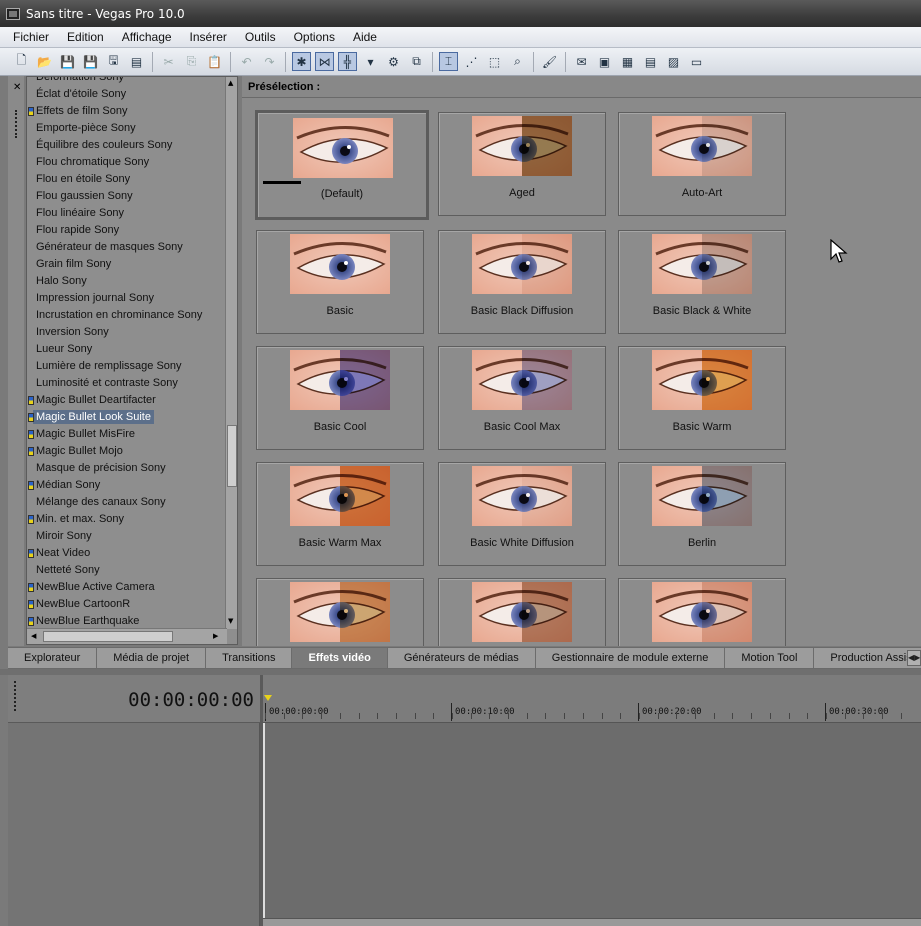  What do you see at coordinates (127, 281) in the screenshot?
I see `effect-list-item: Halo Sony` at bounding box center [127, 281].